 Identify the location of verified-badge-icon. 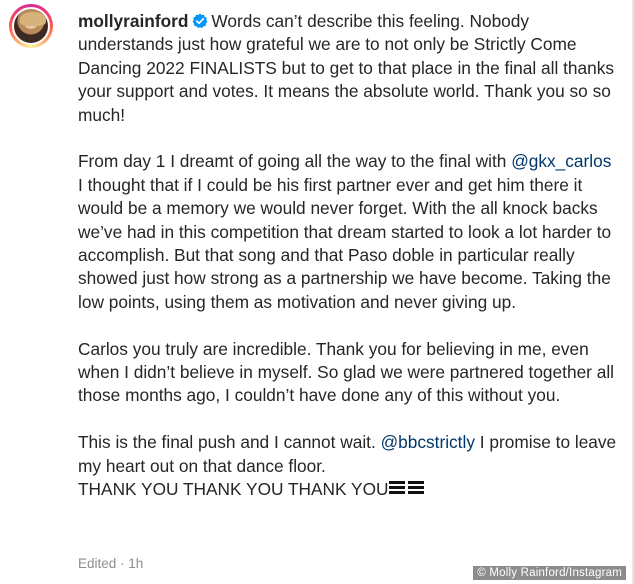
(200, 20).